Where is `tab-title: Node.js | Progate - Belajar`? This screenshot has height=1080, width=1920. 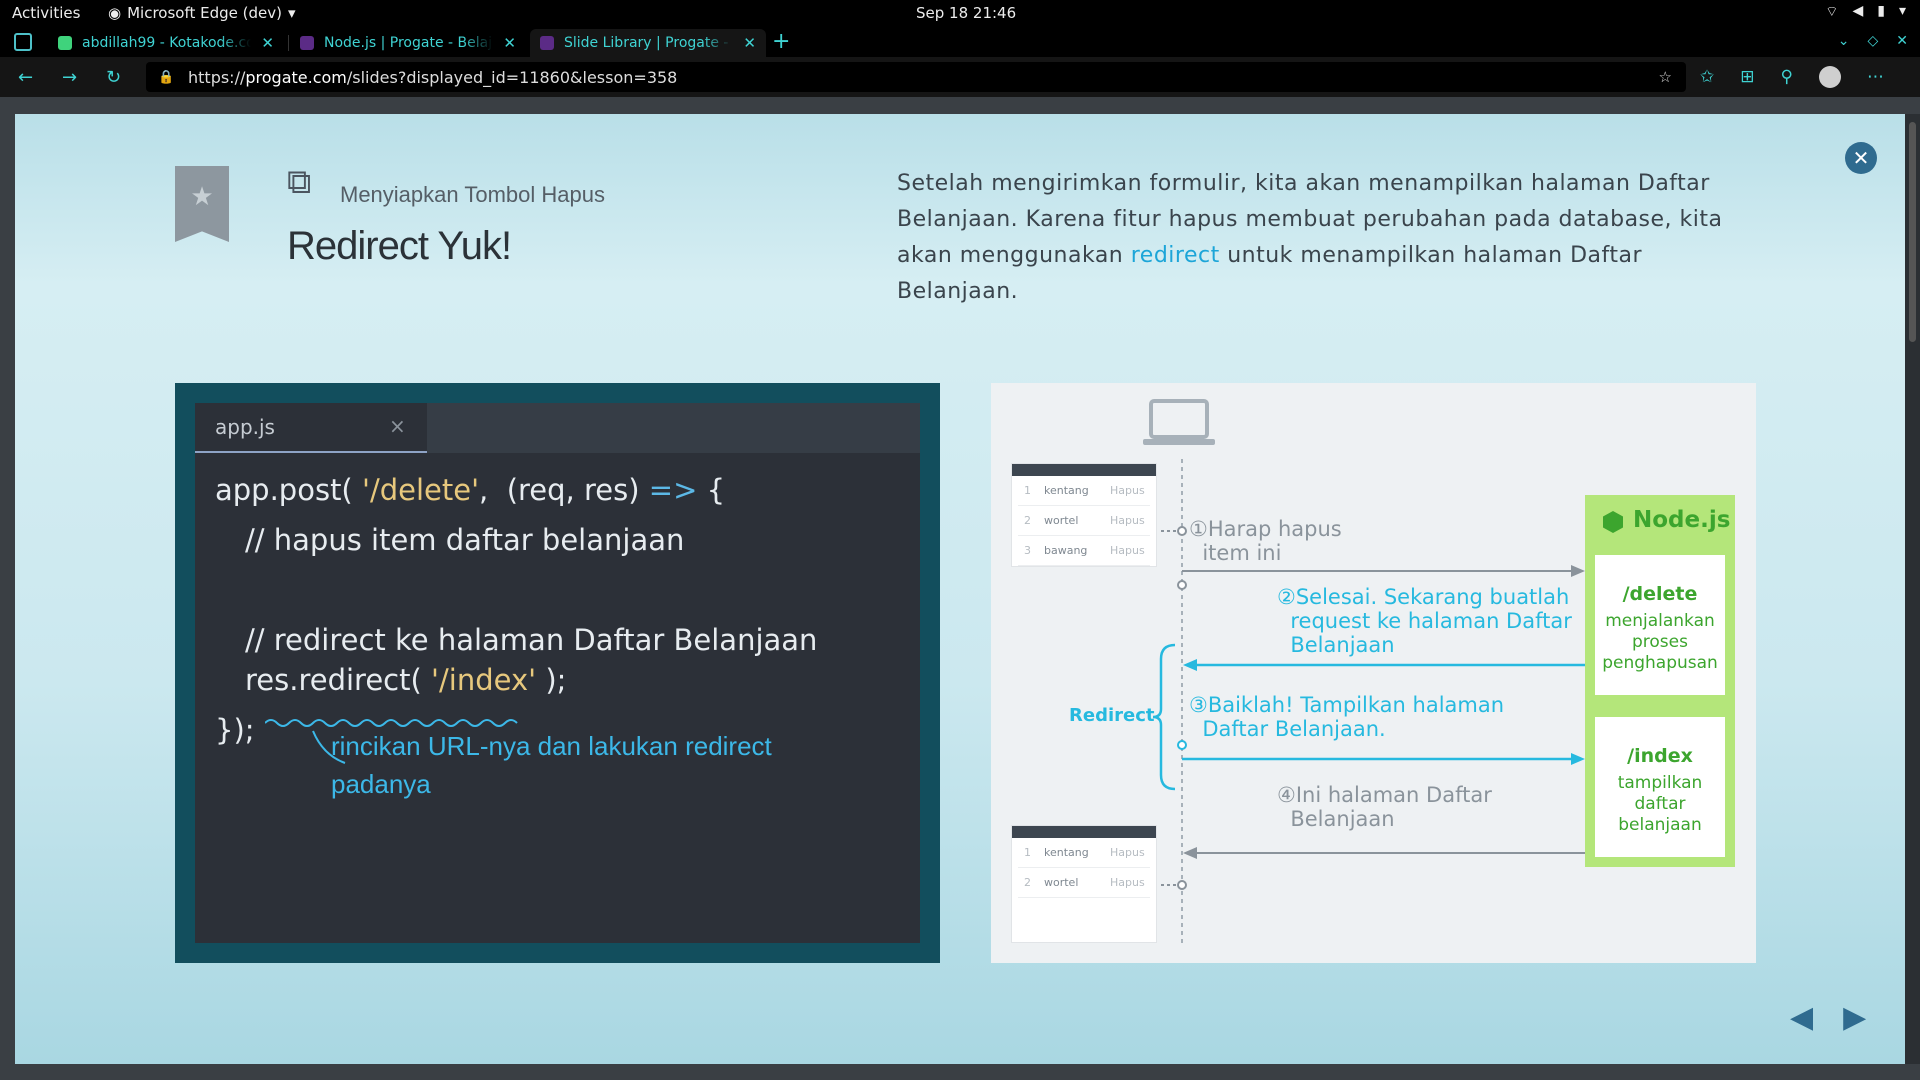
tab-title: Node.js | Progate - Belajar is located at coordinates (409, 43).